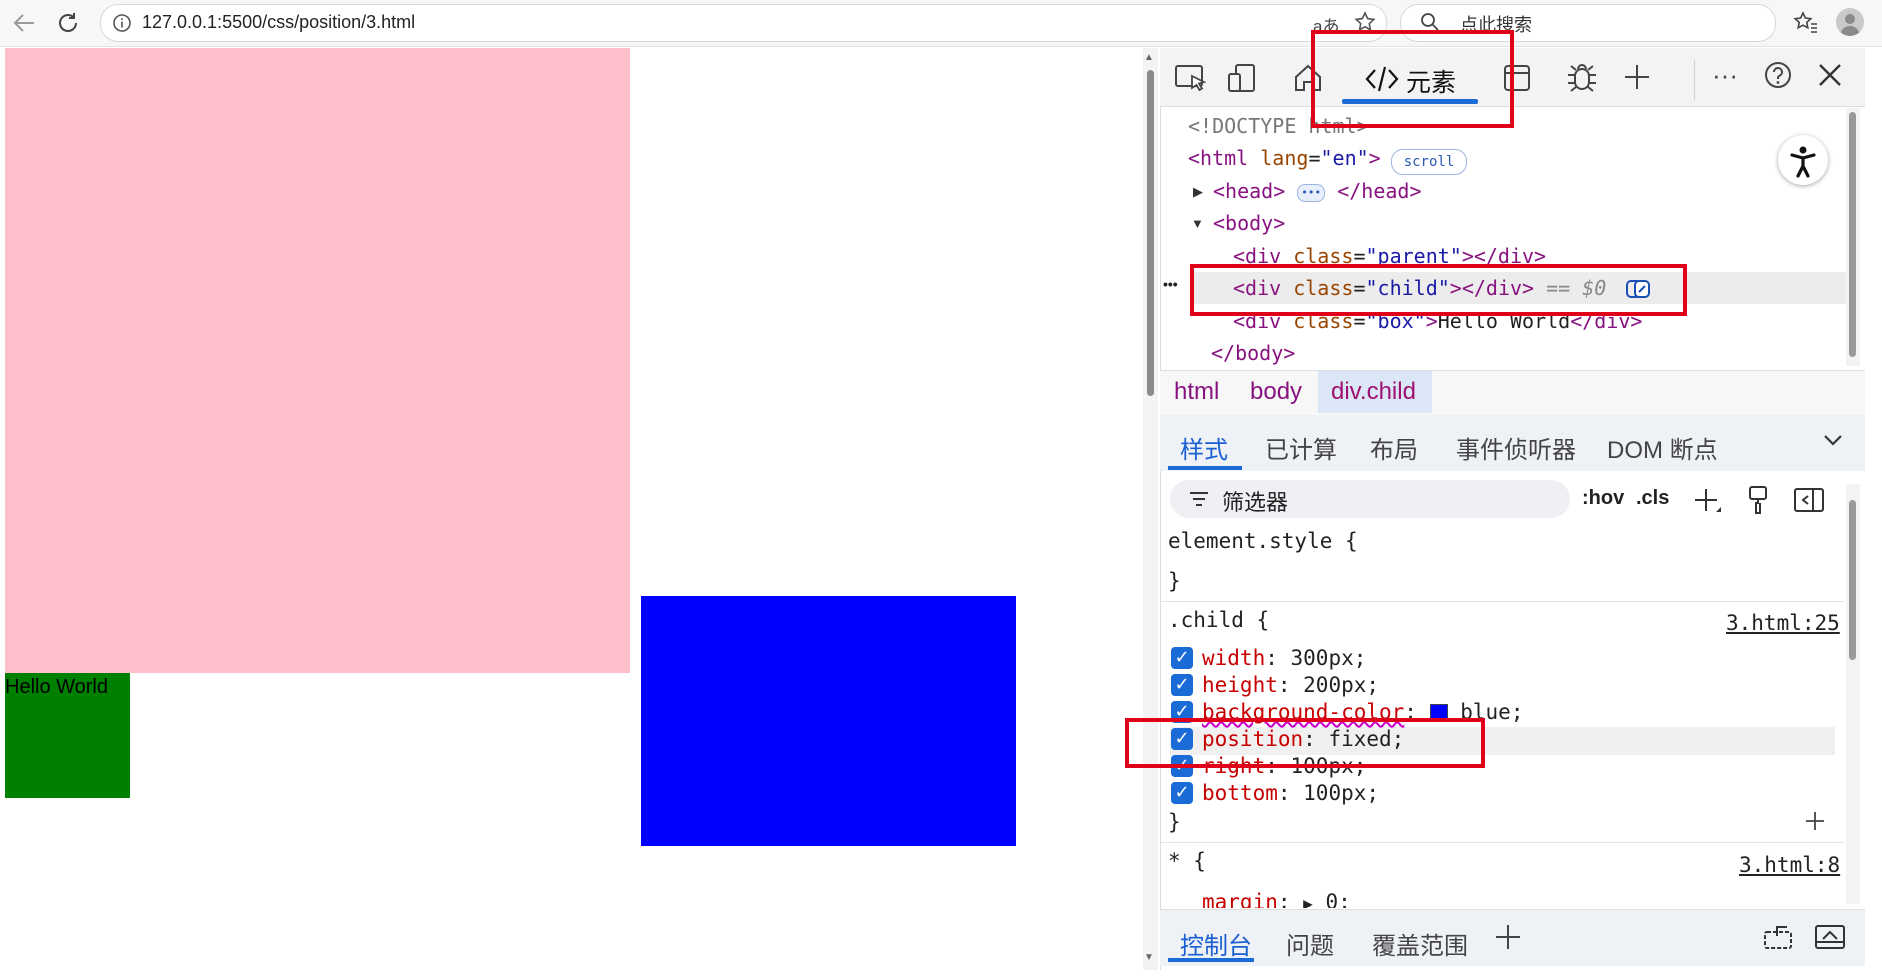 This screenshot has width=1882, height=977. I want to click on chevron-down-icon, so click(1833, 442).